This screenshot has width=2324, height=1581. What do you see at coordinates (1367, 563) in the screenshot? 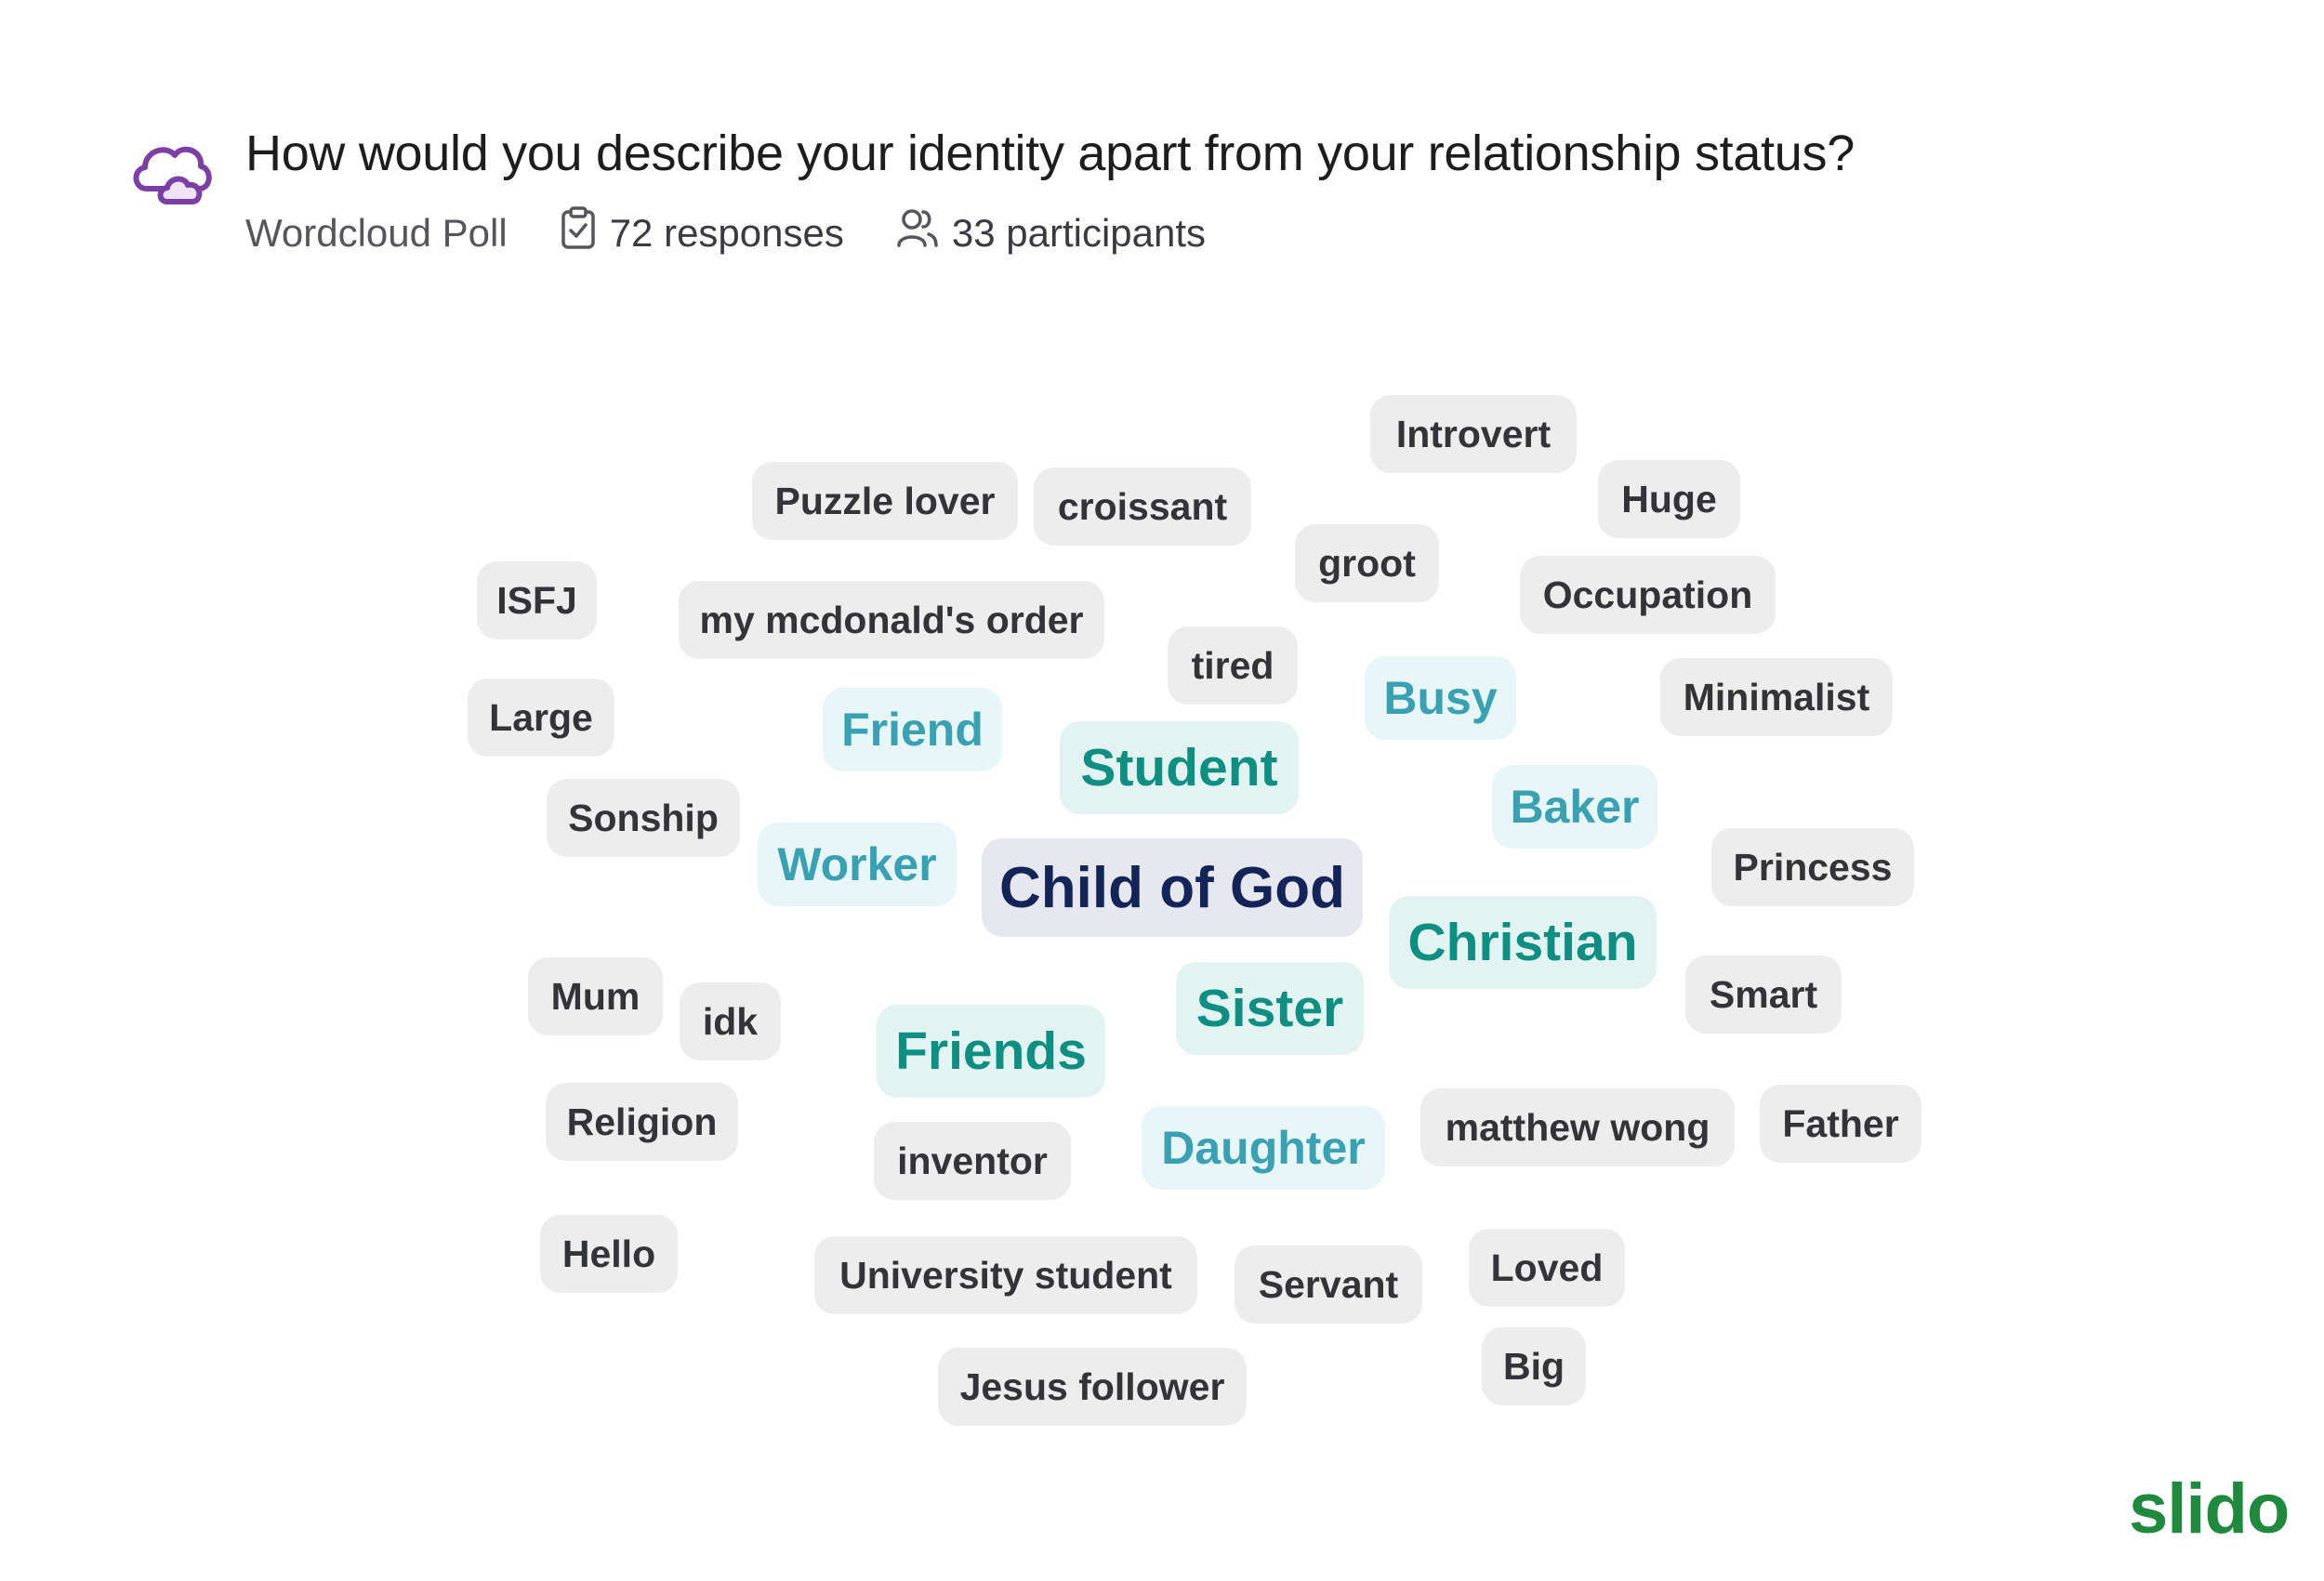
I see `word-chip: groot` at bounding box center [1367, 563].